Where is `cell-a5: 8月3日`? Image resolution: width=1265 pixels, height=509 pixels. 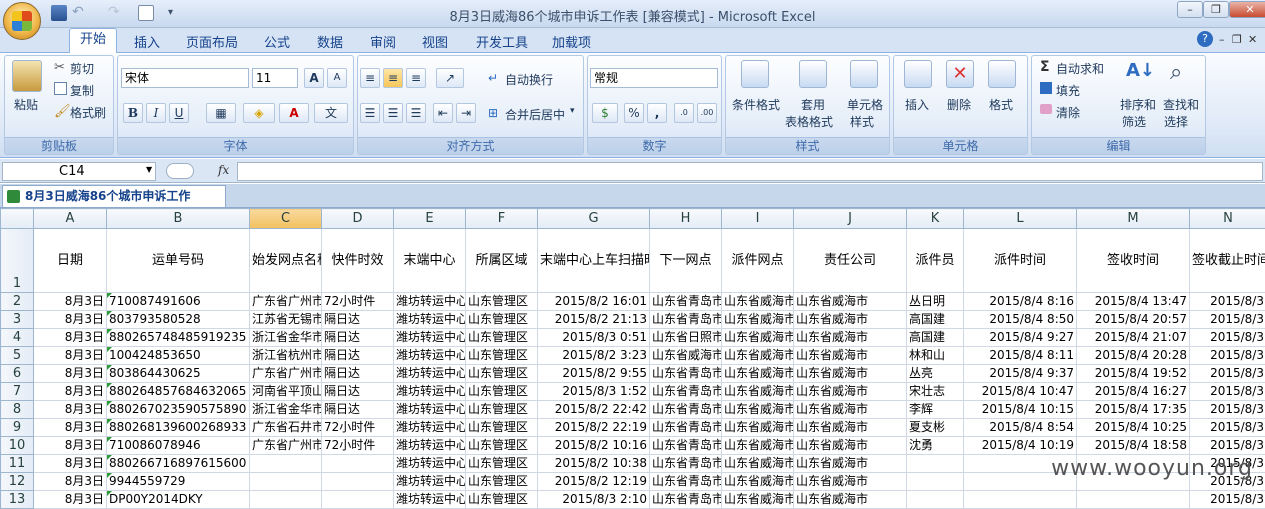
cell-a5: 8月3日 is located at coordinates (70, 356).